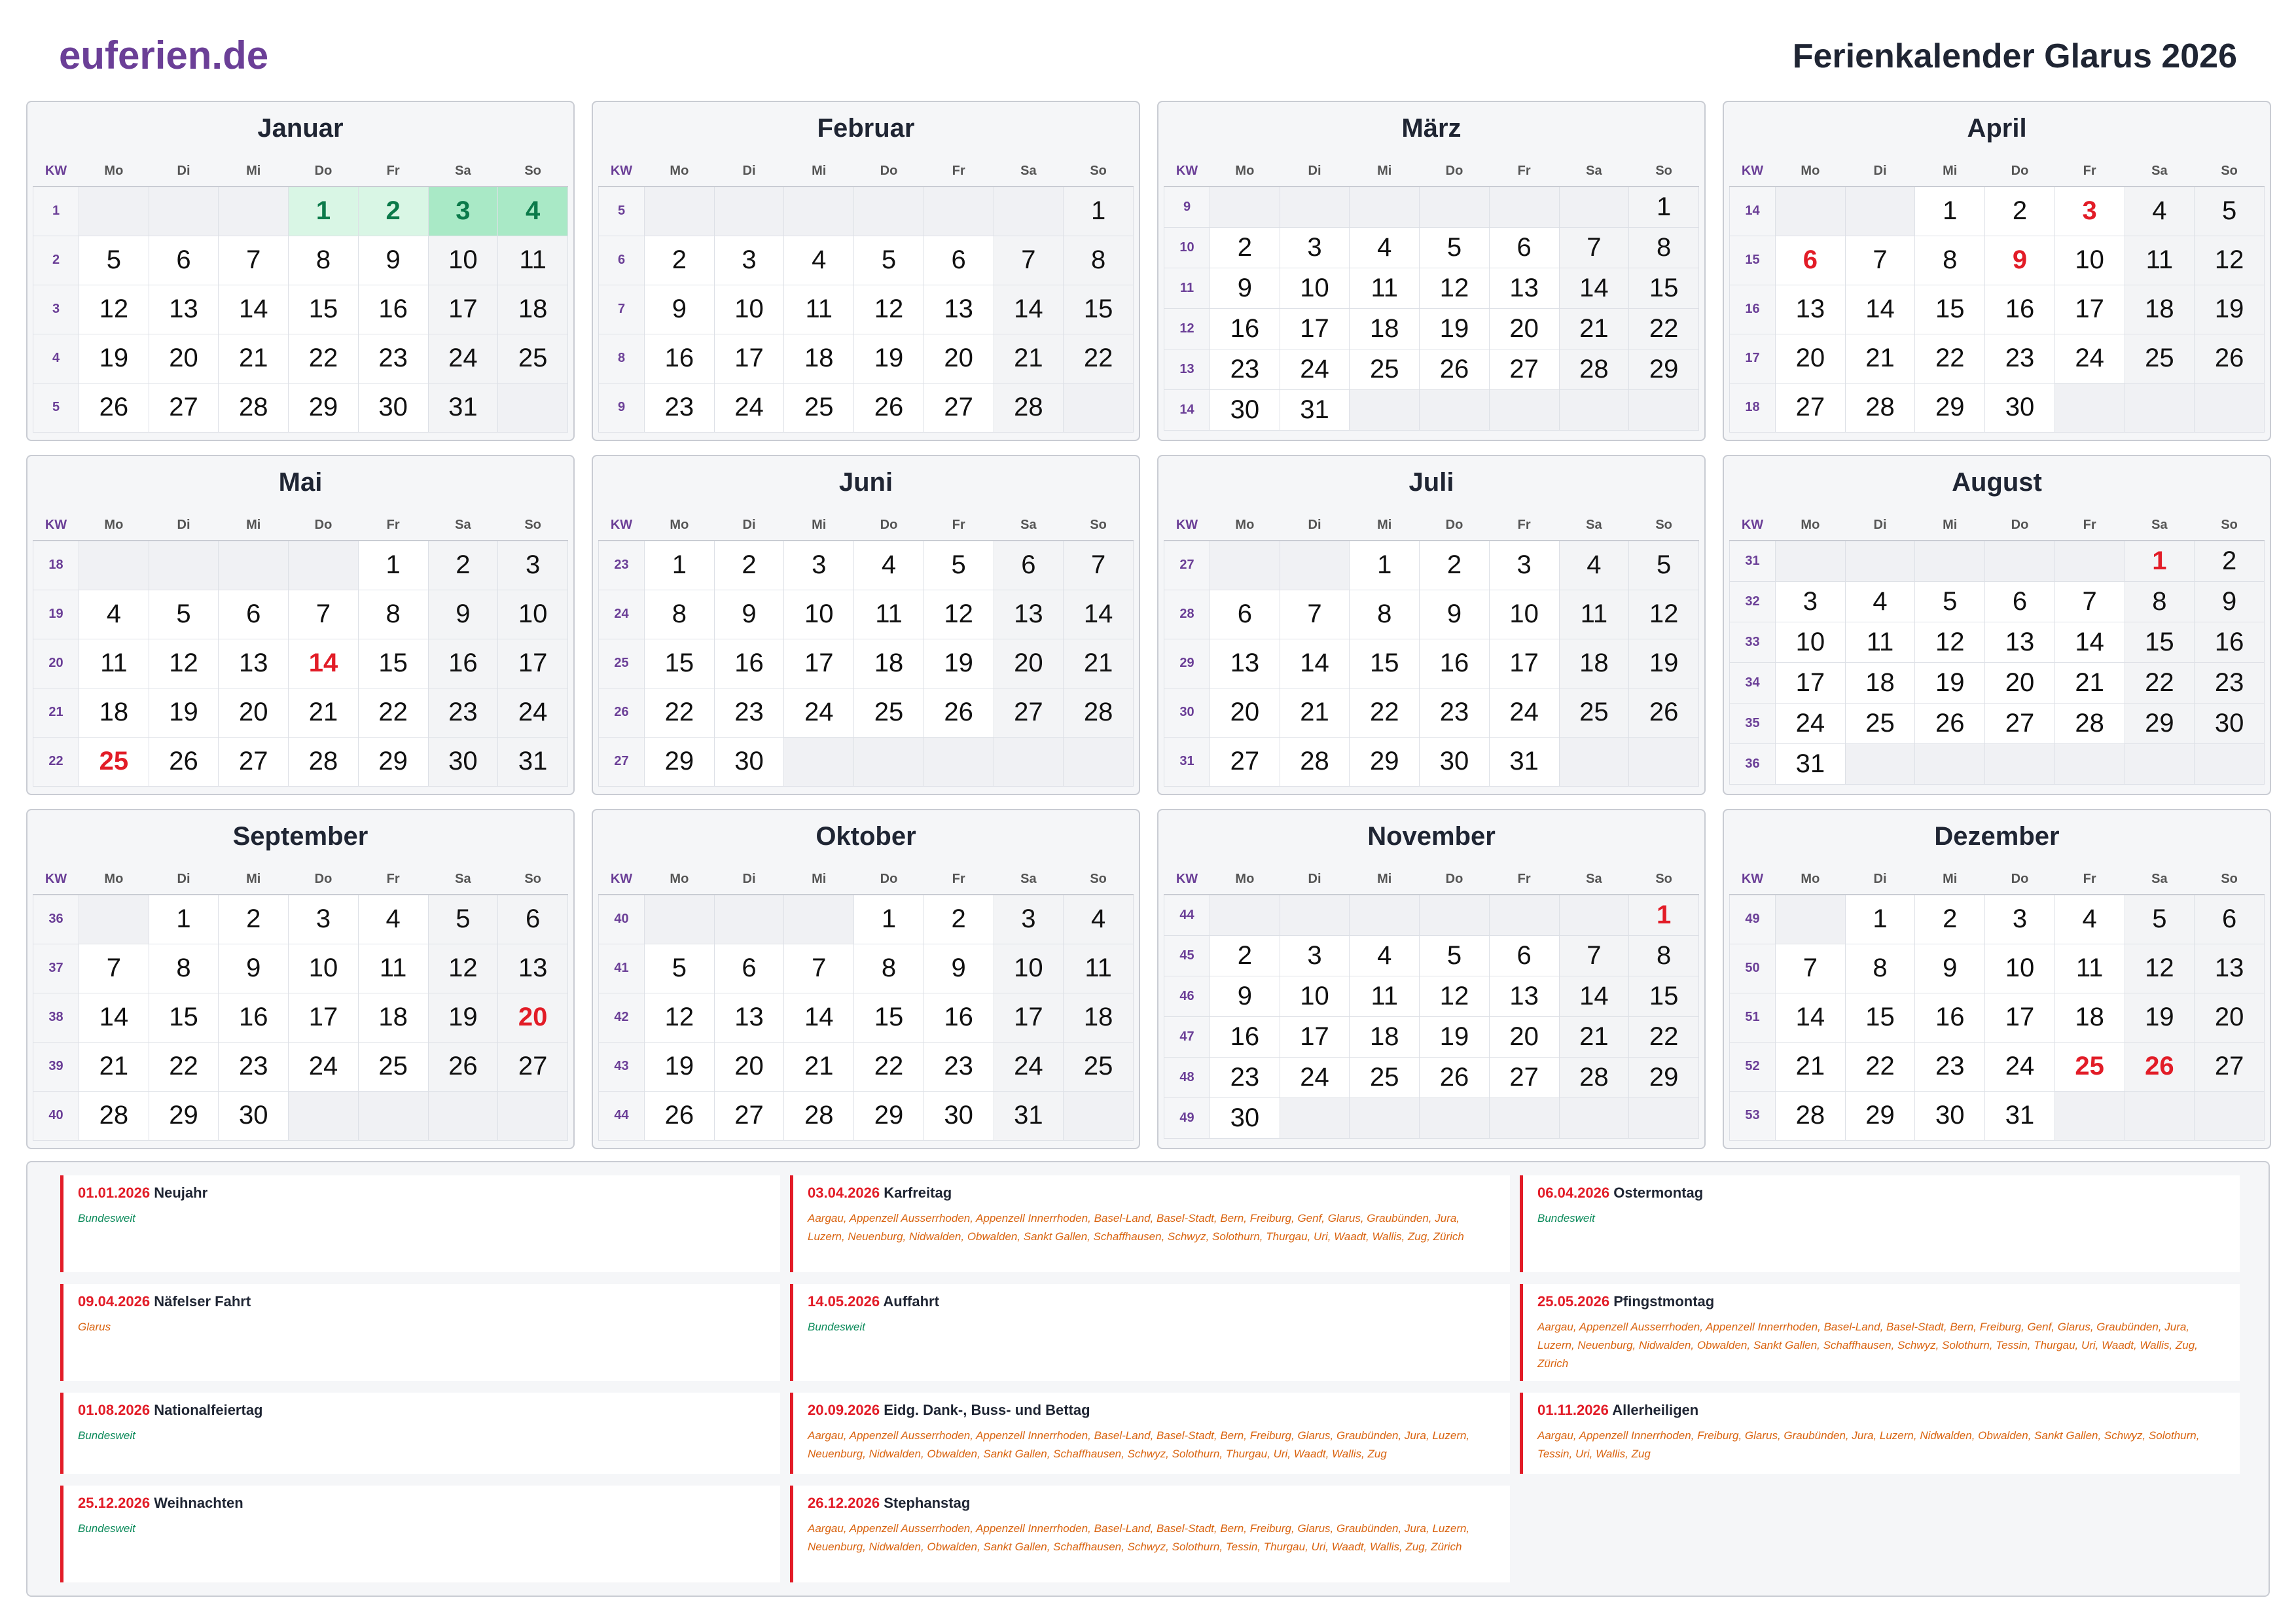 The width and height of the screenshot is (2296, 1623). What do you see at coordinates (463, 407) in the screenshot?
I see `day-cell: 31` at bounding box center [463, 407].